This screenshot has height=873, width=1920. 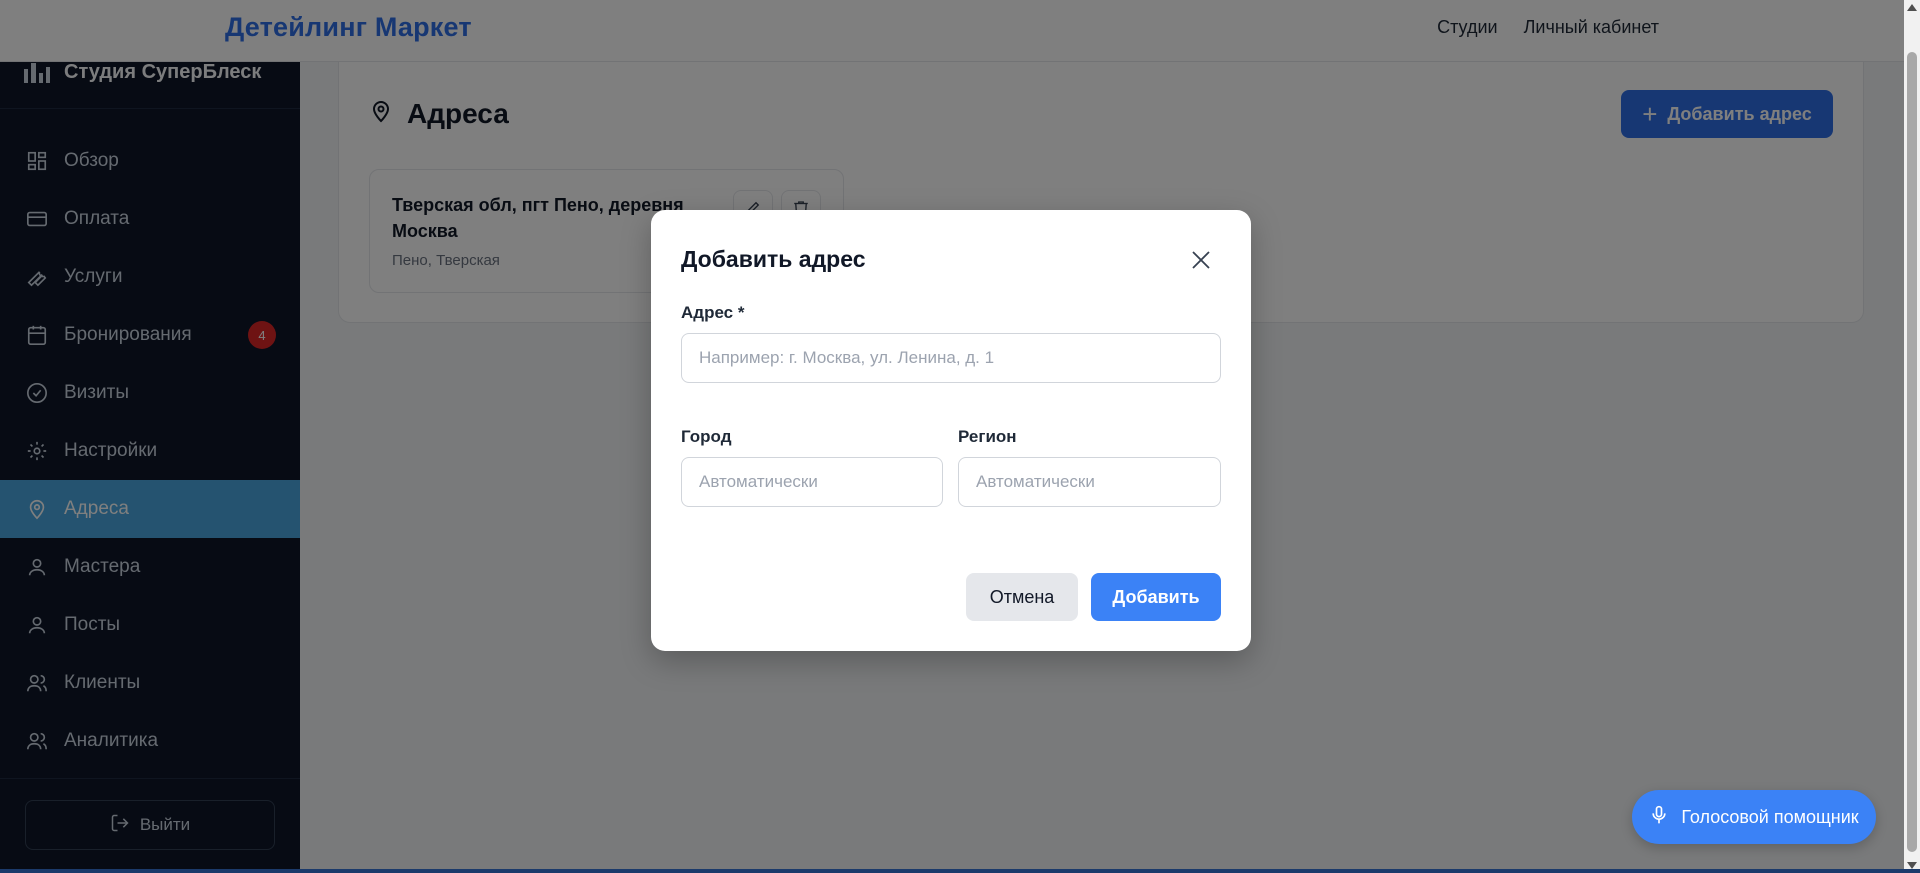 What do you see at coordinates (960, 871) in the screenshot?
I see `os-taskbar-edge` at bounding box center [960, 871].